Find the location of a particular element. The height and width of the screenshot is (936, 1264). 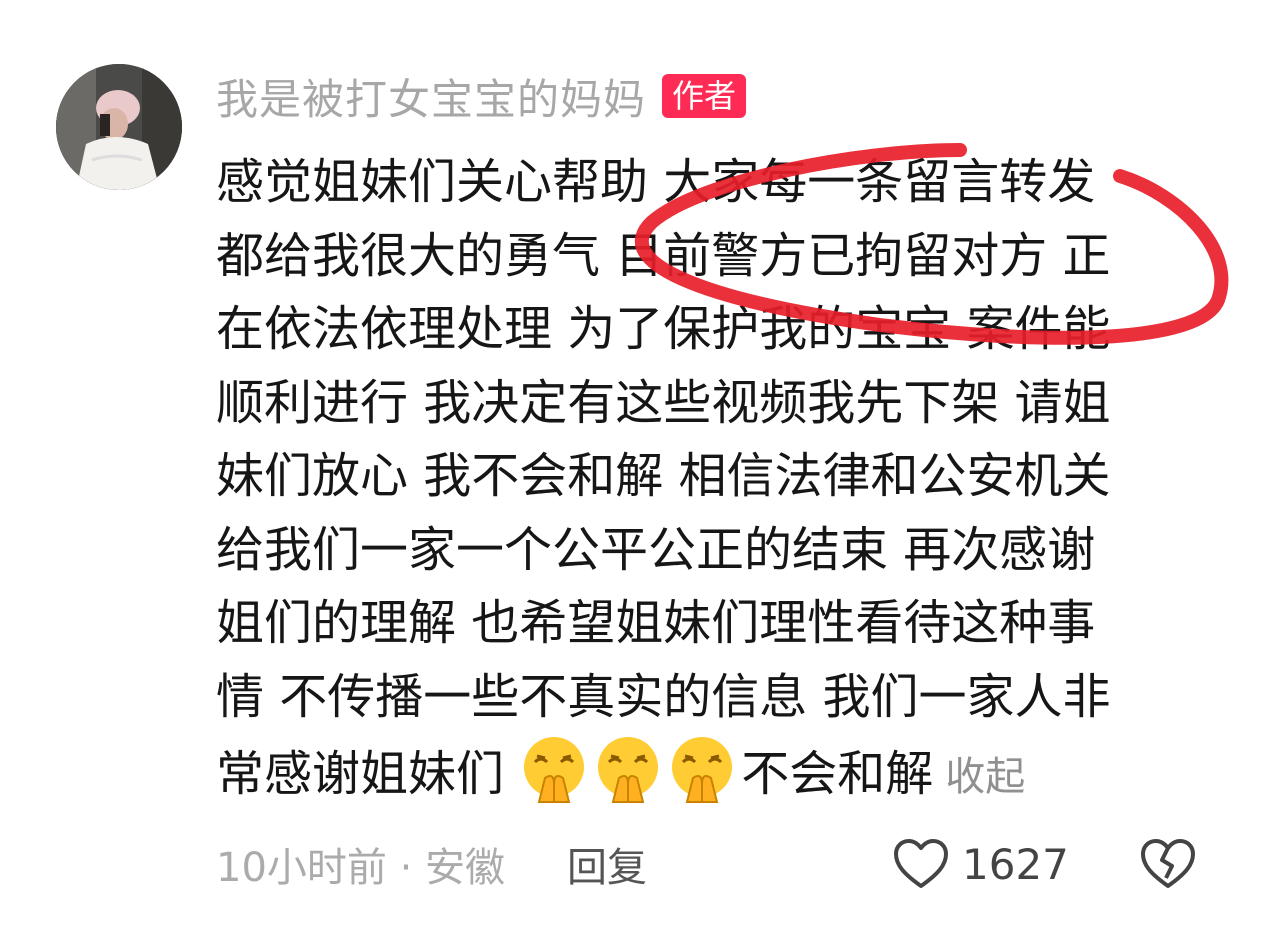

comment-meta: 10小时前 · 安徽 回复 is located at coordinates (431, 864).